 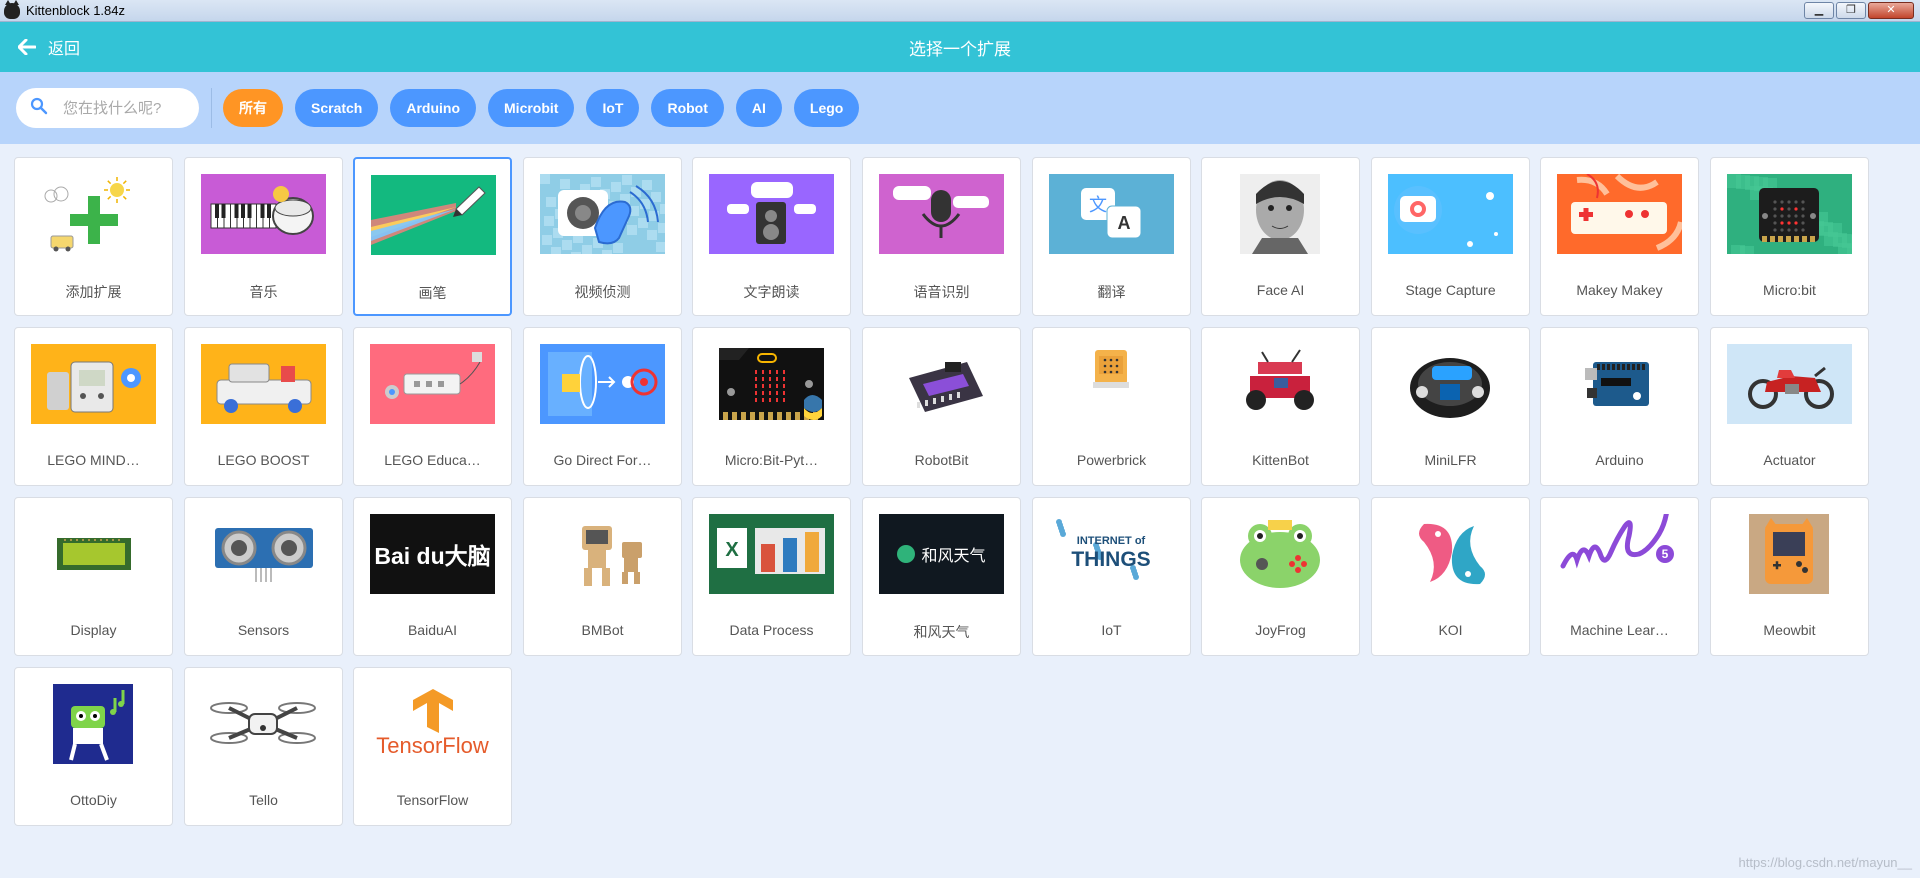 What do you see at coordinates (941, 554) in the screenshot?
I see `weather-logo-icon: 和风天气` at bounding box center [941, 554].